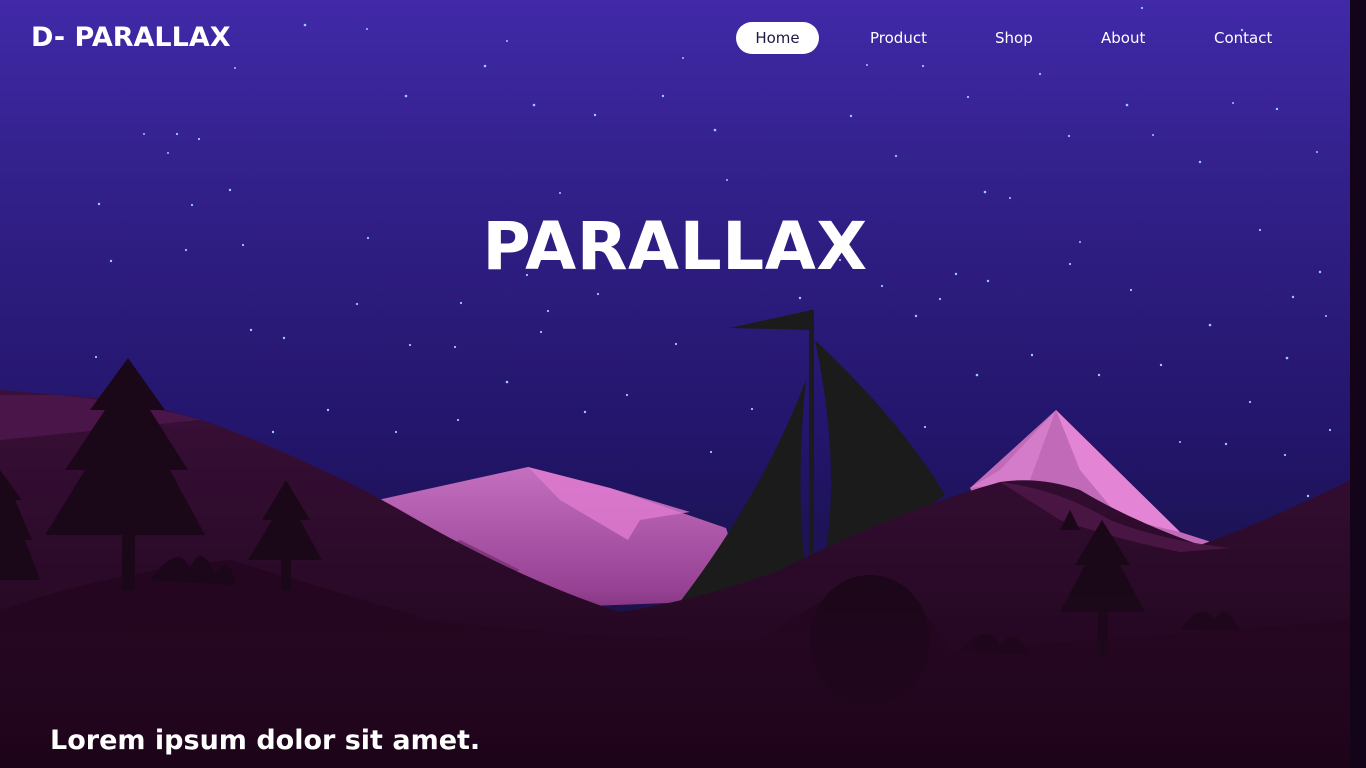 This screenshot has width=1366, height=768. I want to click on boat-flag, so click(770, 320).